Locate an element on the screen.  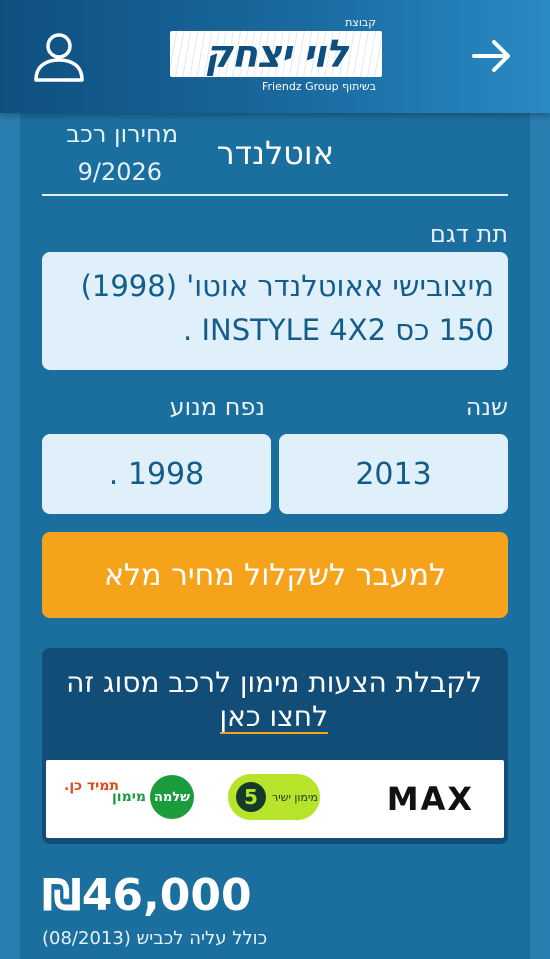
app-header: קבוצת לוי יצחק Friendz Group בשיתוף is located at coordinates (275, 56).